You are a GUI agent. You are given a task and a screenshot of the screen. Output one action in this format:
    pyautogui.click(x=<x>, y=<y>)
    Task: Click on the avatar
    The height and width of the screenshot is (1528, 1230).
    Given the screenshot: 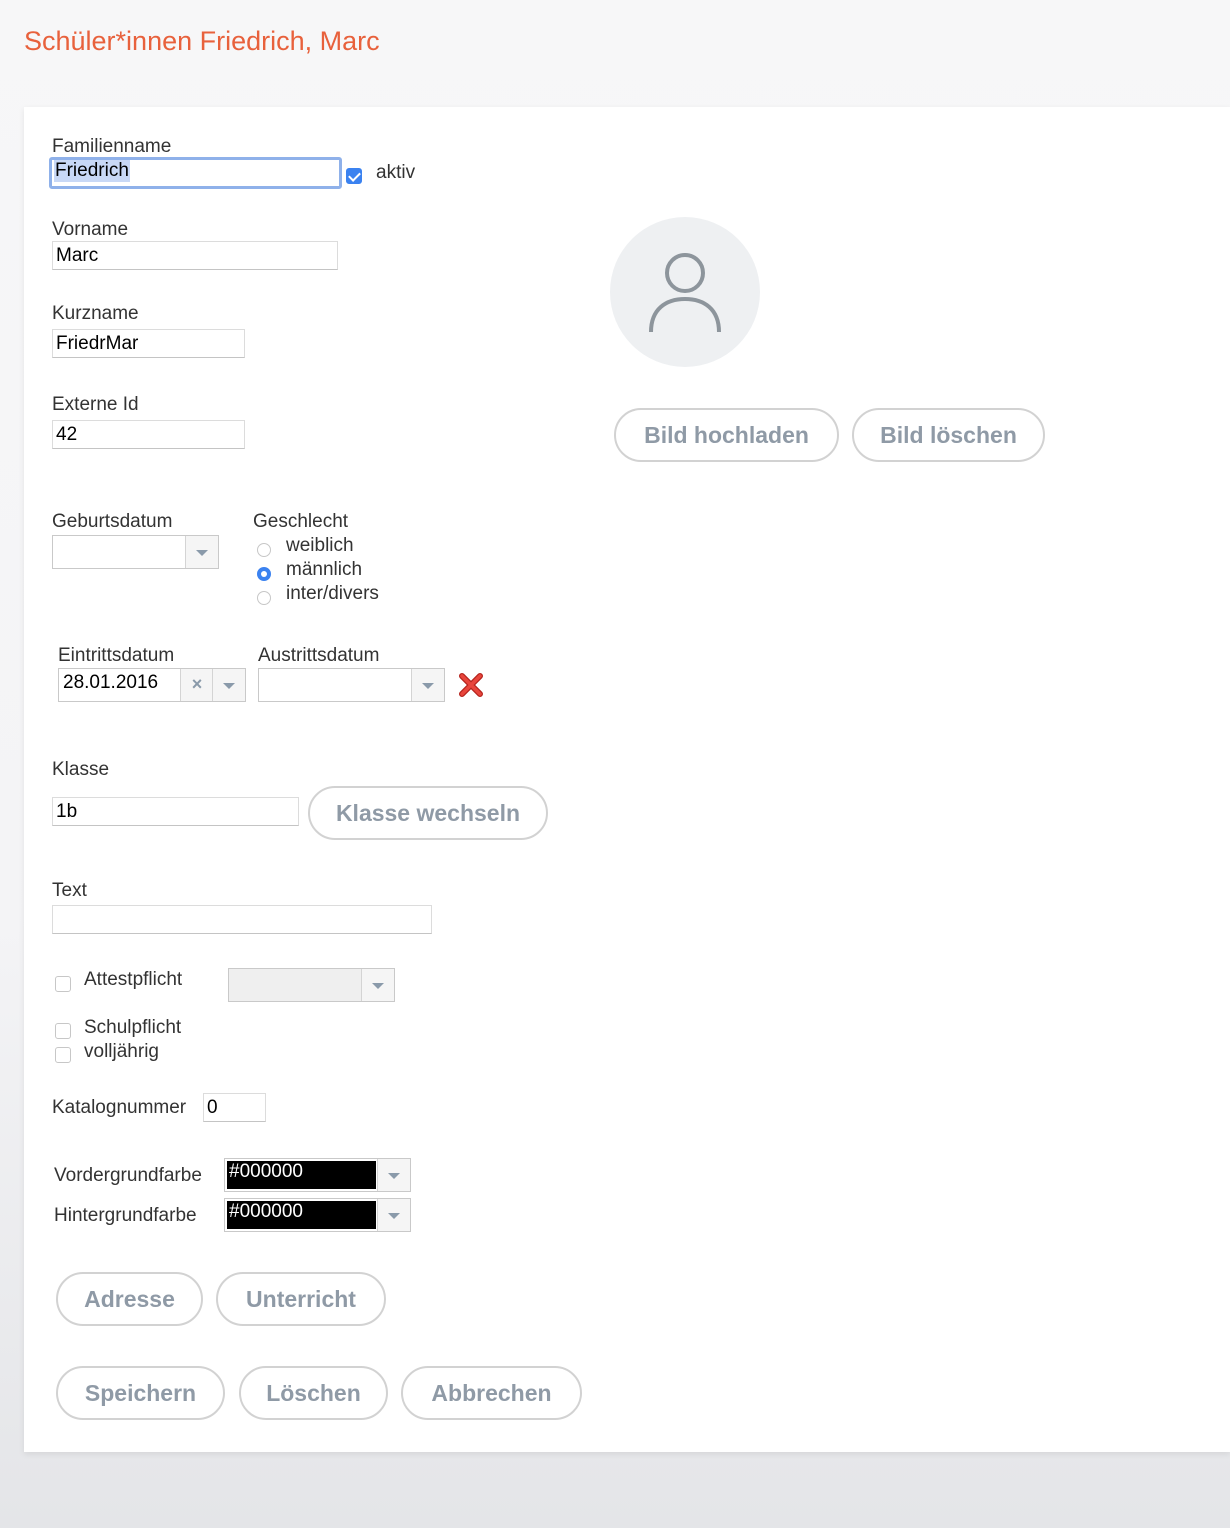 What is the action you would take?
    pyautogui.click(x=685, y=292)
    